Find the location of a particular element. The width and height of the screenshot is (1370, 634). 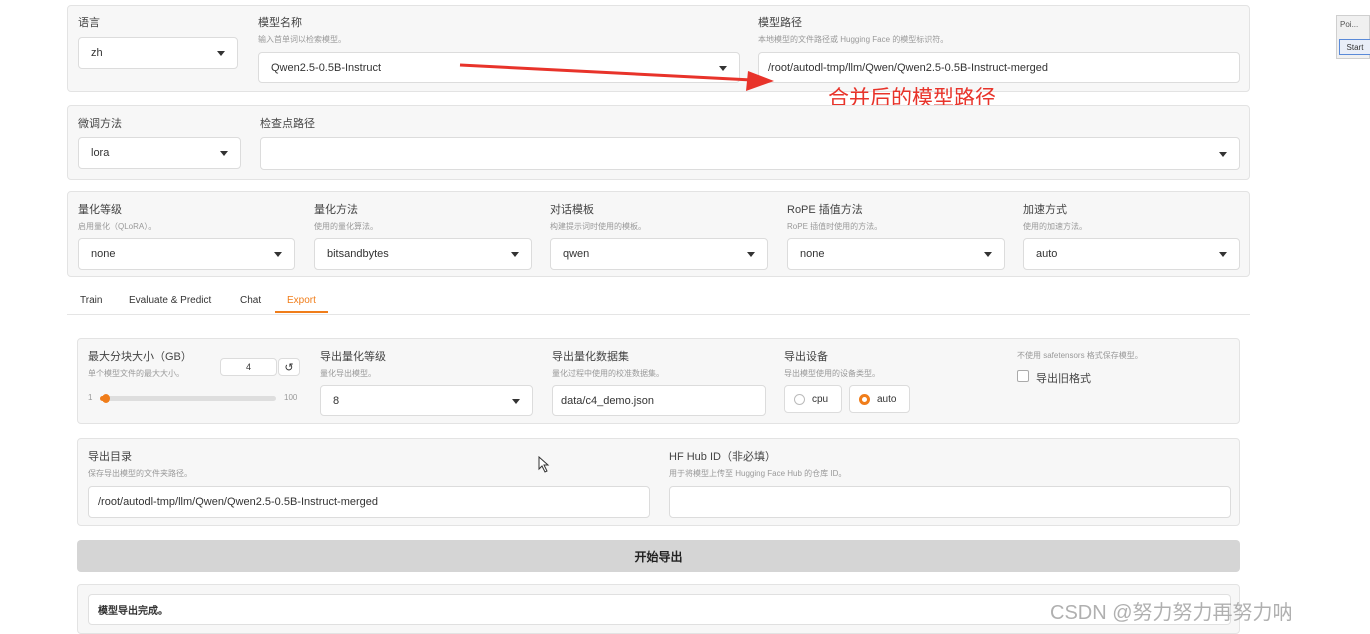

shard-size-slider-handle is located at coordinates (106, 398).